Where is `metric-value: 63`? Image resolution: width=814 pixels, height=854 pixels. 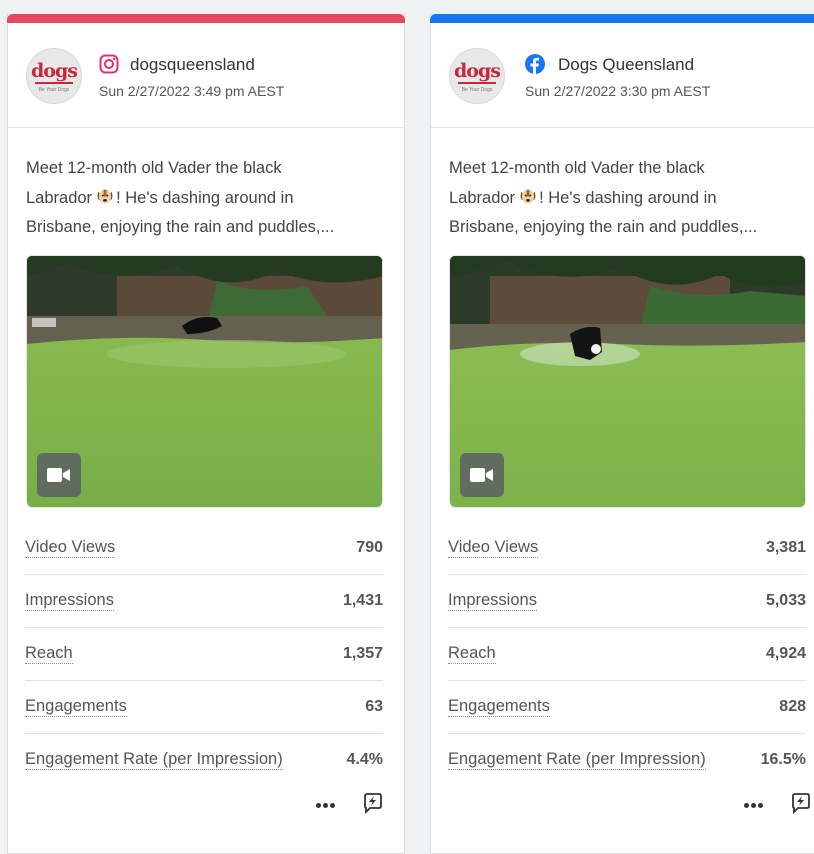
metric-value: 63 is located at coordinates (374, 706).